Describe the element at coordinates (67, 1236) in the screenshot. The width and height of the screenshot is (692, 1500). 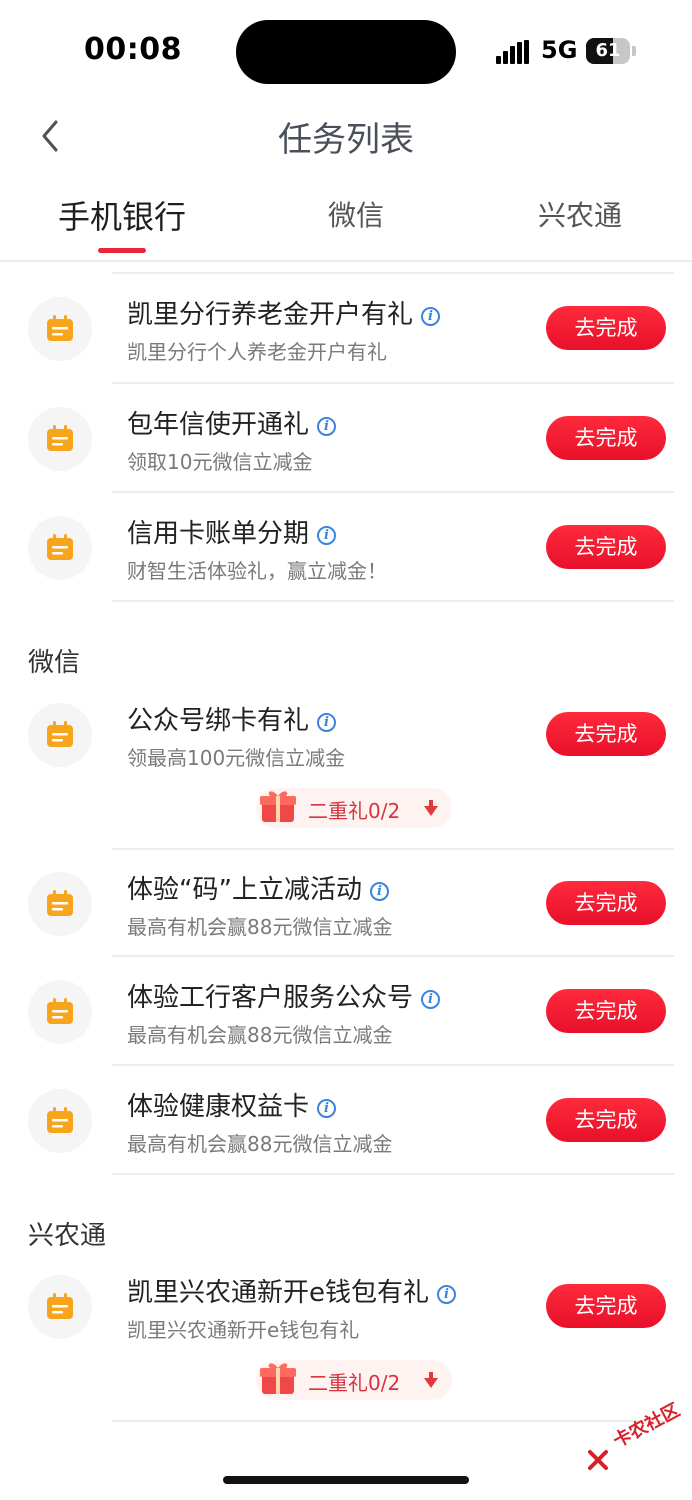
I see `section-title-xingnongtong: 兴农通` at that location.